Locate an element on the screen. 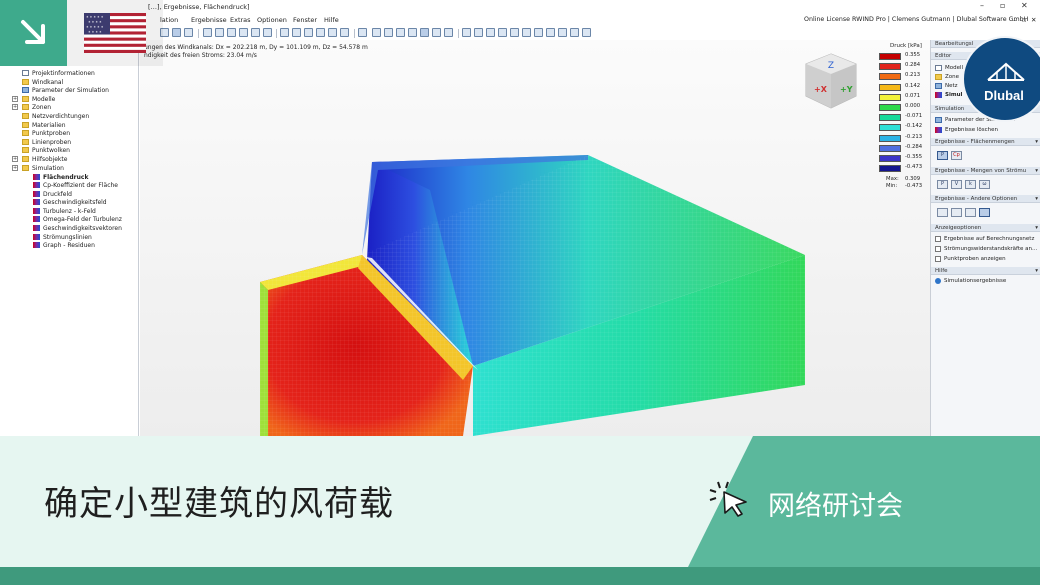 The height and width of the screenshot is (585, 1040). editor-item-mesh: Netz is located at coordinates (946, 86).